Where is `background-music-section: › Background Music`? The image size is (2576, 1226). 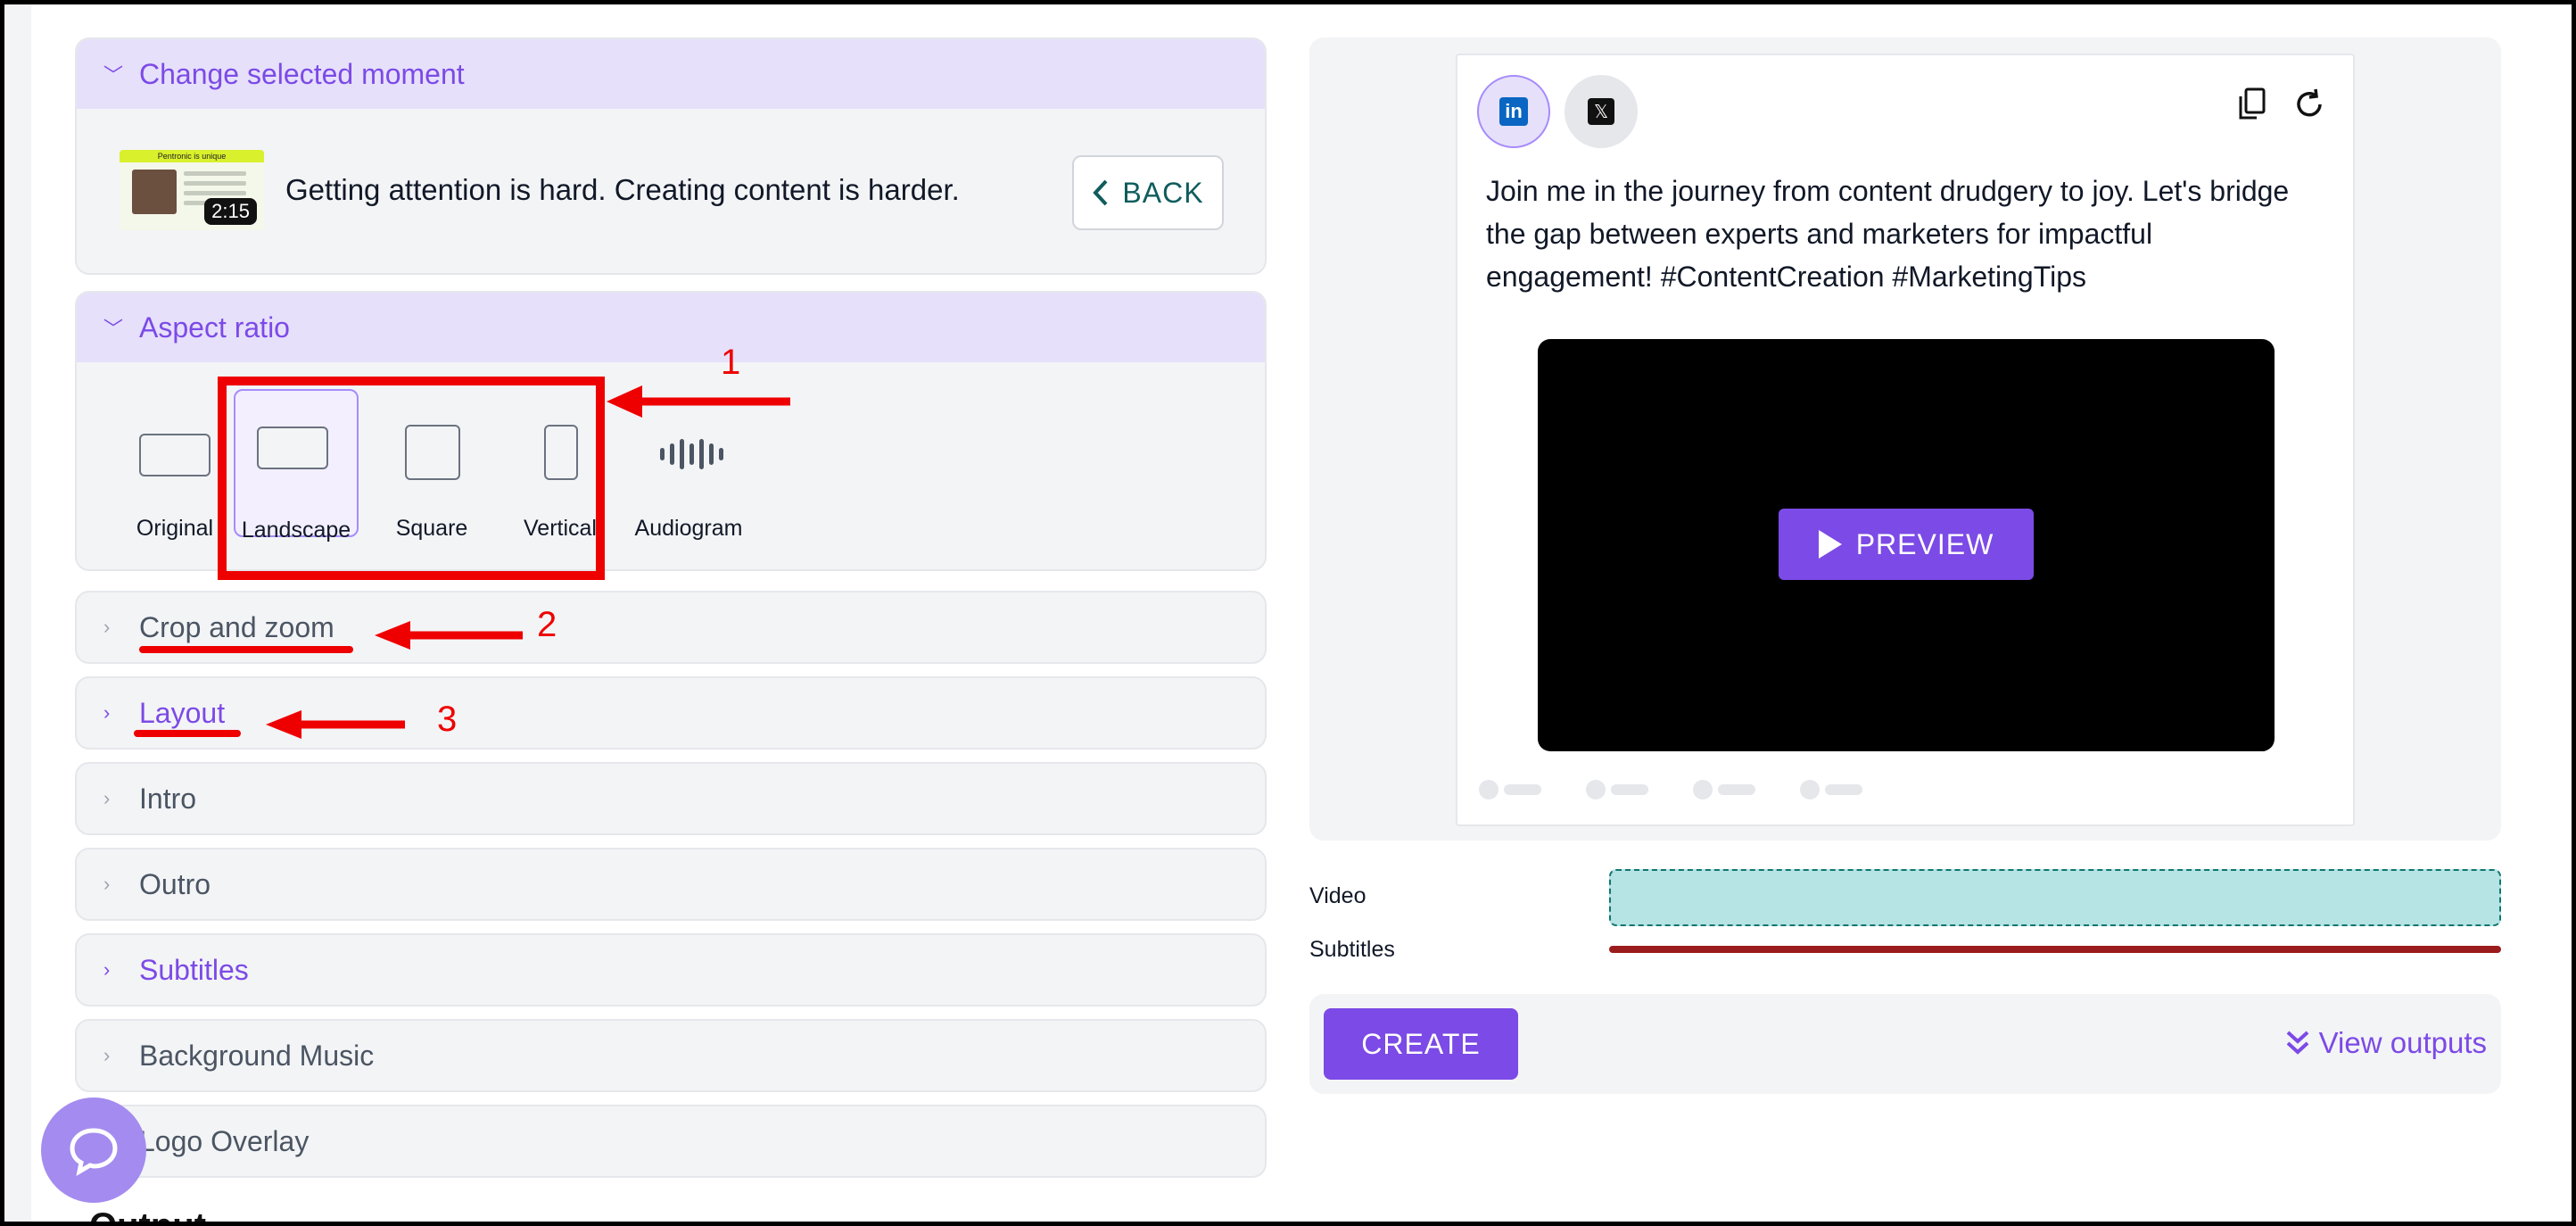
background-music-section: › Background Music is located at coordinates (671, 1055).